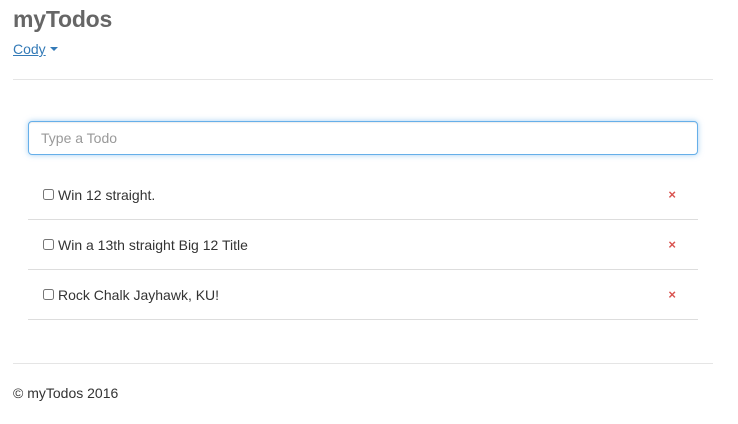 This screenshot has height=424, width=738. Describe the element at coordinates (363, 195) in the screenshot. I see `todo-item: Win 12 straight. ×` at that location.